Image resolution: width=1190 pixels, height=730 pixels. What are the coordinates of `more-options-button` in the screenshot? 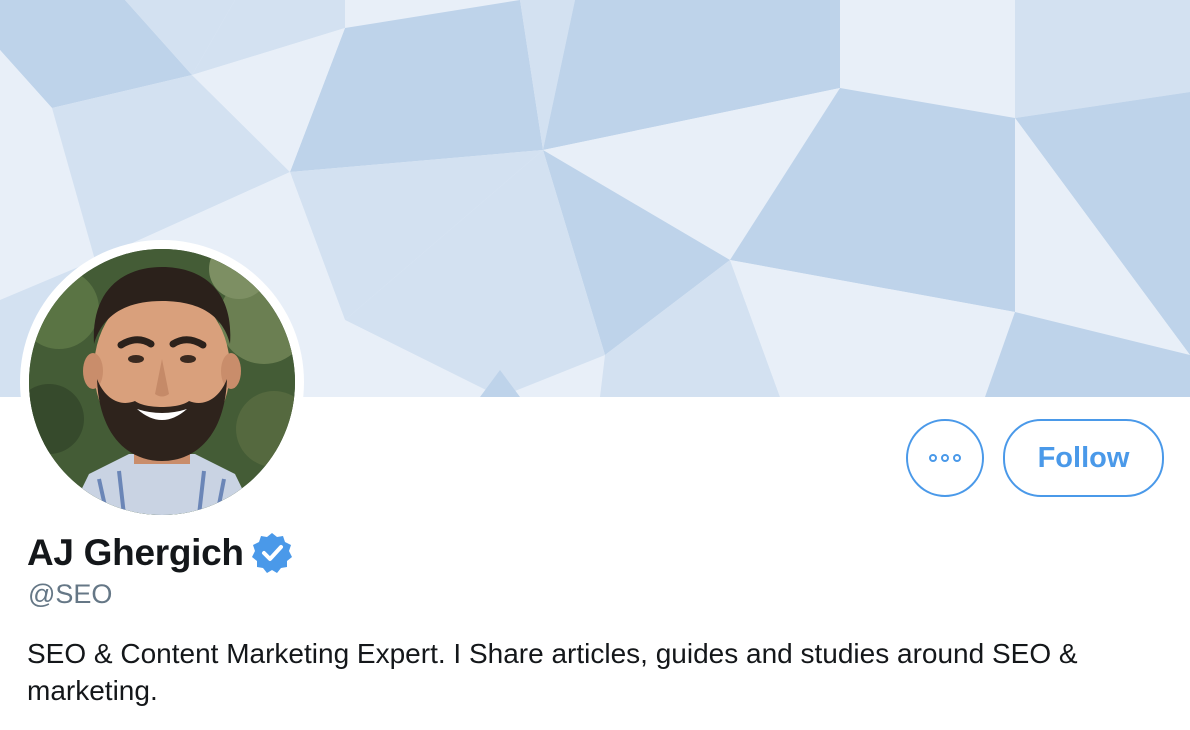 It's located at (945, 458).